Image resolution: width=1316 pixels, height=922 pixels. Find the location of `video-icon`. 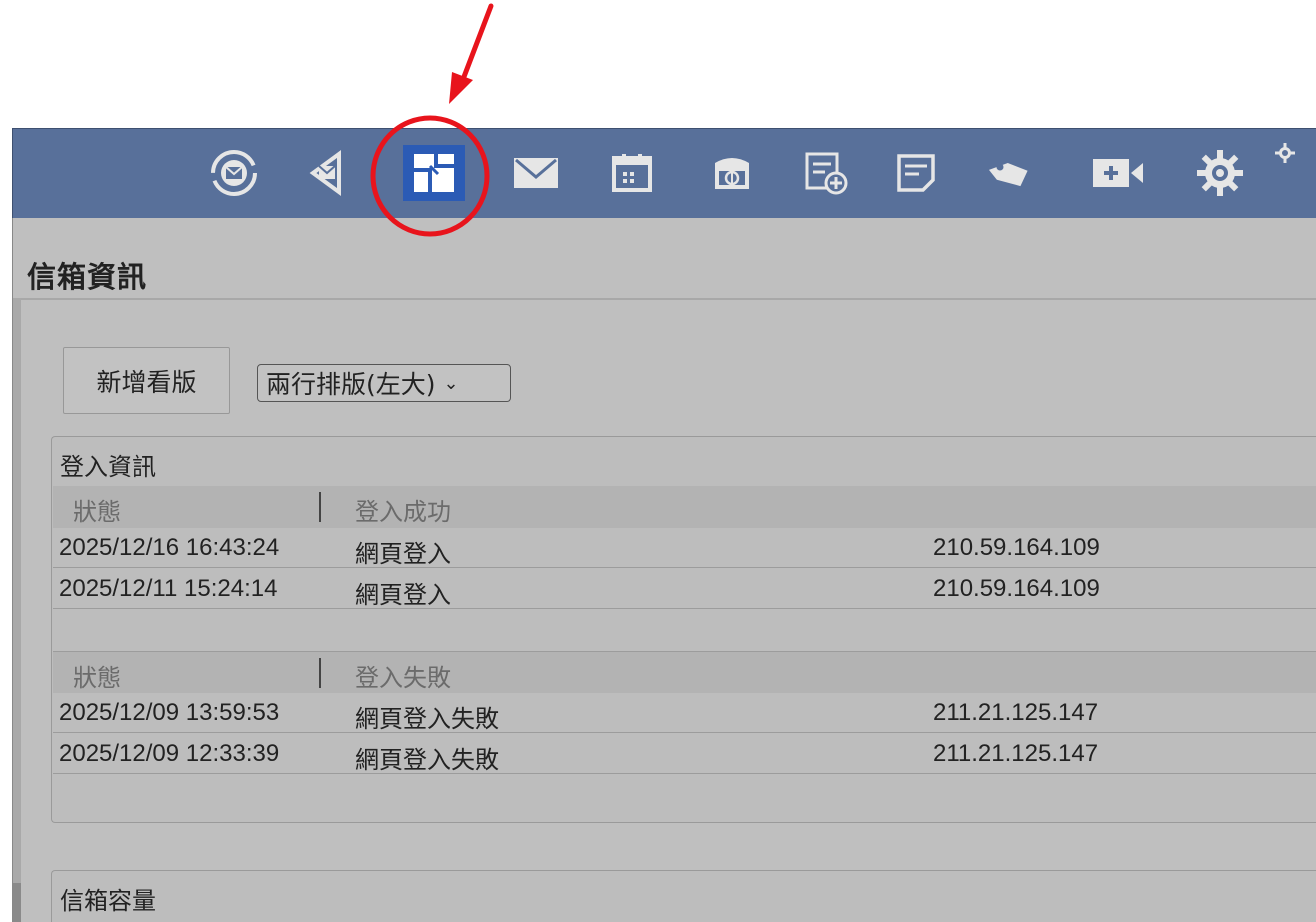

video-icon is located at coordinates (1118, 173).